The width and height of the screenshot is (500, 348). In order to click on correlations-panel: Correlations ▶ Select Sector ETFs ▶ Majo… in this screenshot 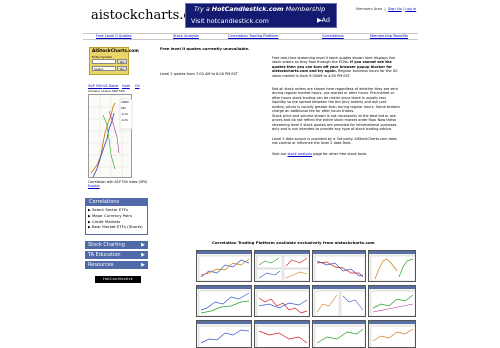, I will do `click(116, 216)`.